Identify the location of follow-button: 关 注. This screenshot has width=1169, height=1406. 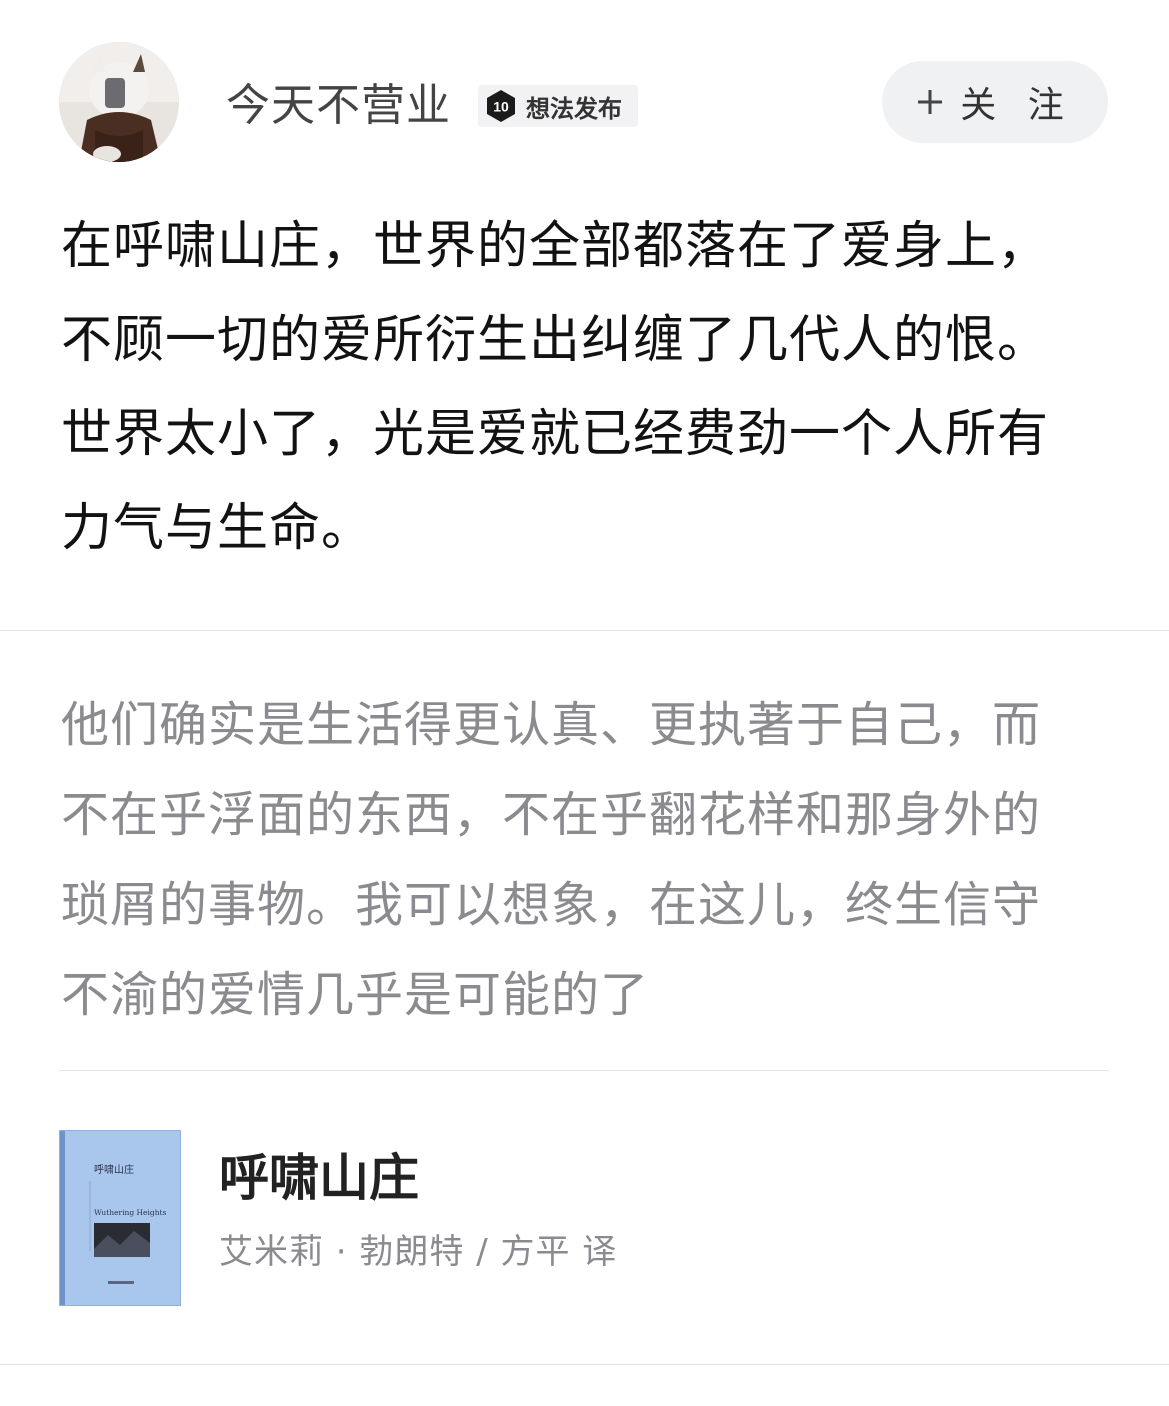
(995, 102).